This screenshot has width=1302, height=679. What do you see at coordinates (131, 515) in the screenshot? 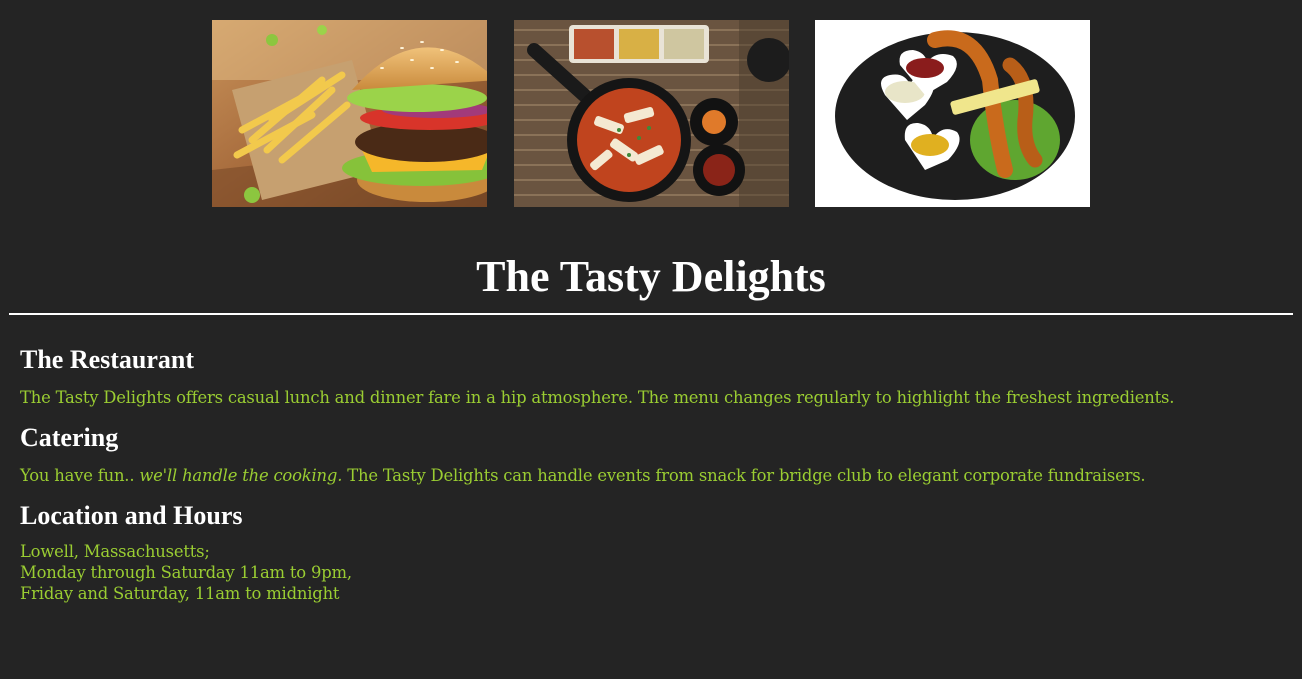
I see `location-heading: Location and Hours` at bounding box center [131, 515].